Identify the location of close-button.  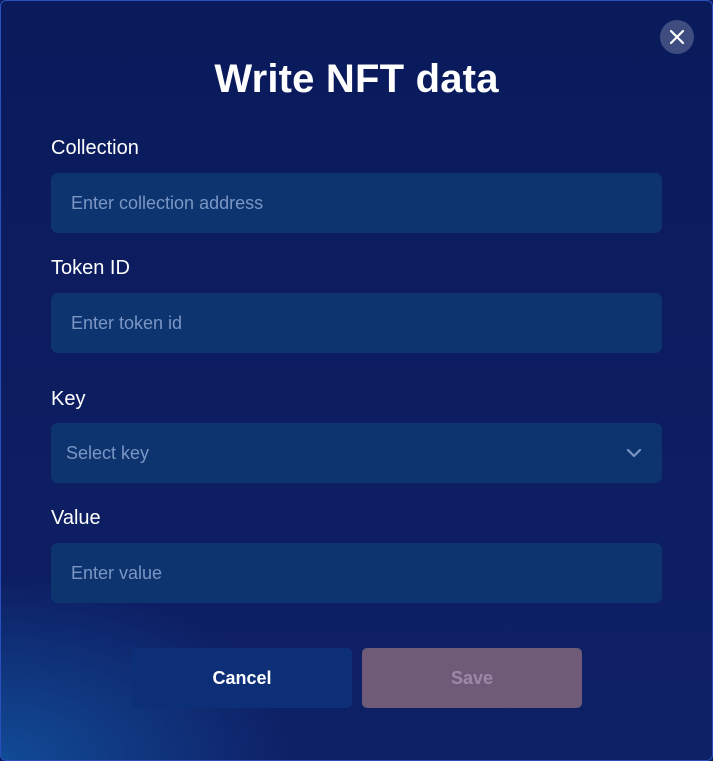
(677, 37).